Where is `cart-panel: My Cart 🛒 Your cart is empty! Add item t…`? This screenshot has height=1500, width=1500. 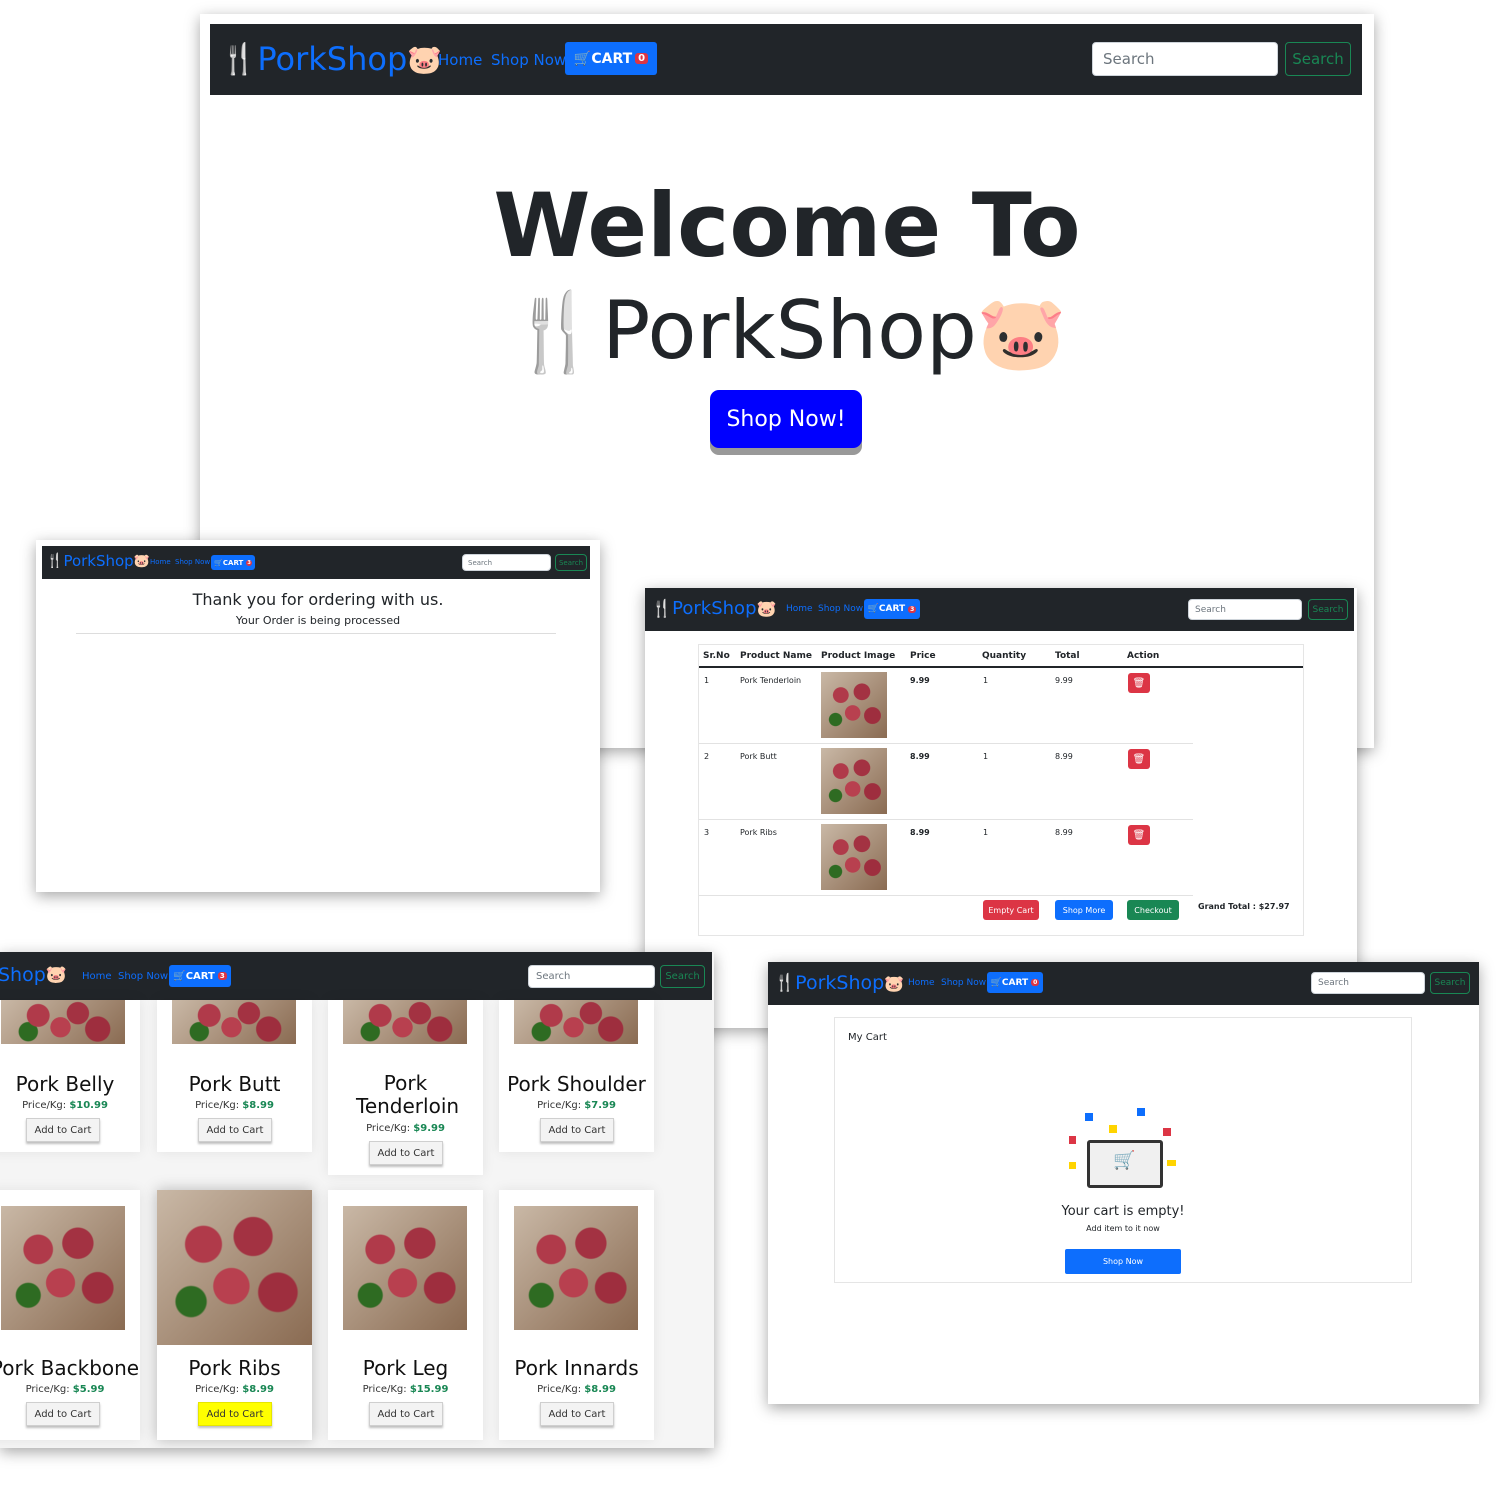 cart-panel: My Cart 🛒 Your cart is empty! Add item t… is located at coordinates (1123, 1150).